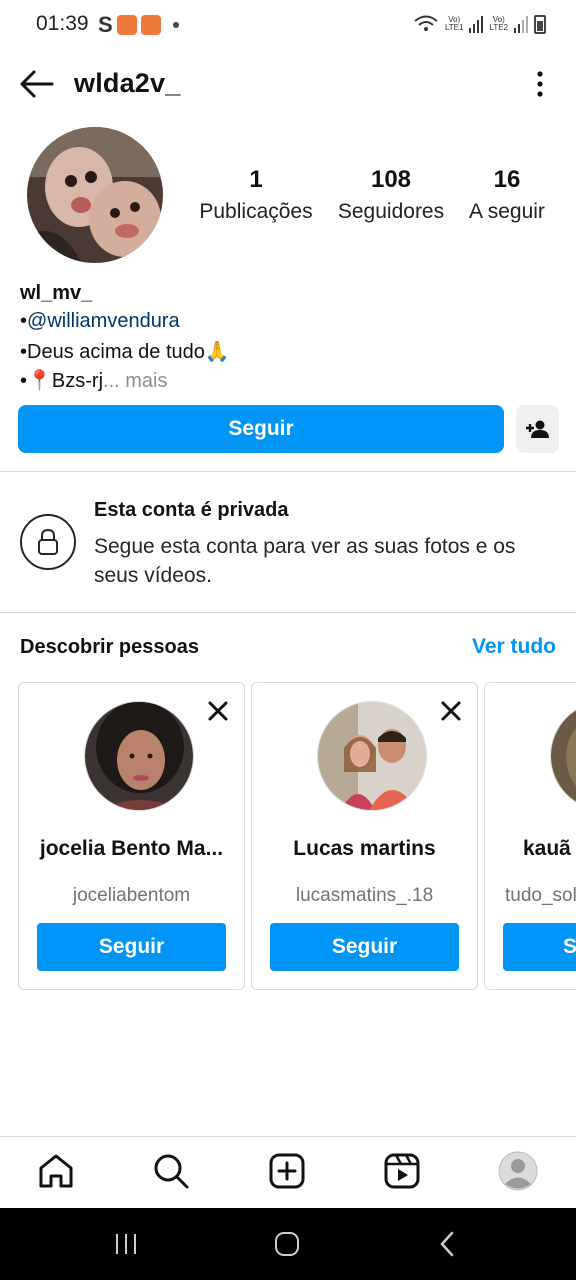  Describe the element at coordinates (364, 895) in the screenshot. I see `suggestion-handle: lucasmatins_.18` at that location.